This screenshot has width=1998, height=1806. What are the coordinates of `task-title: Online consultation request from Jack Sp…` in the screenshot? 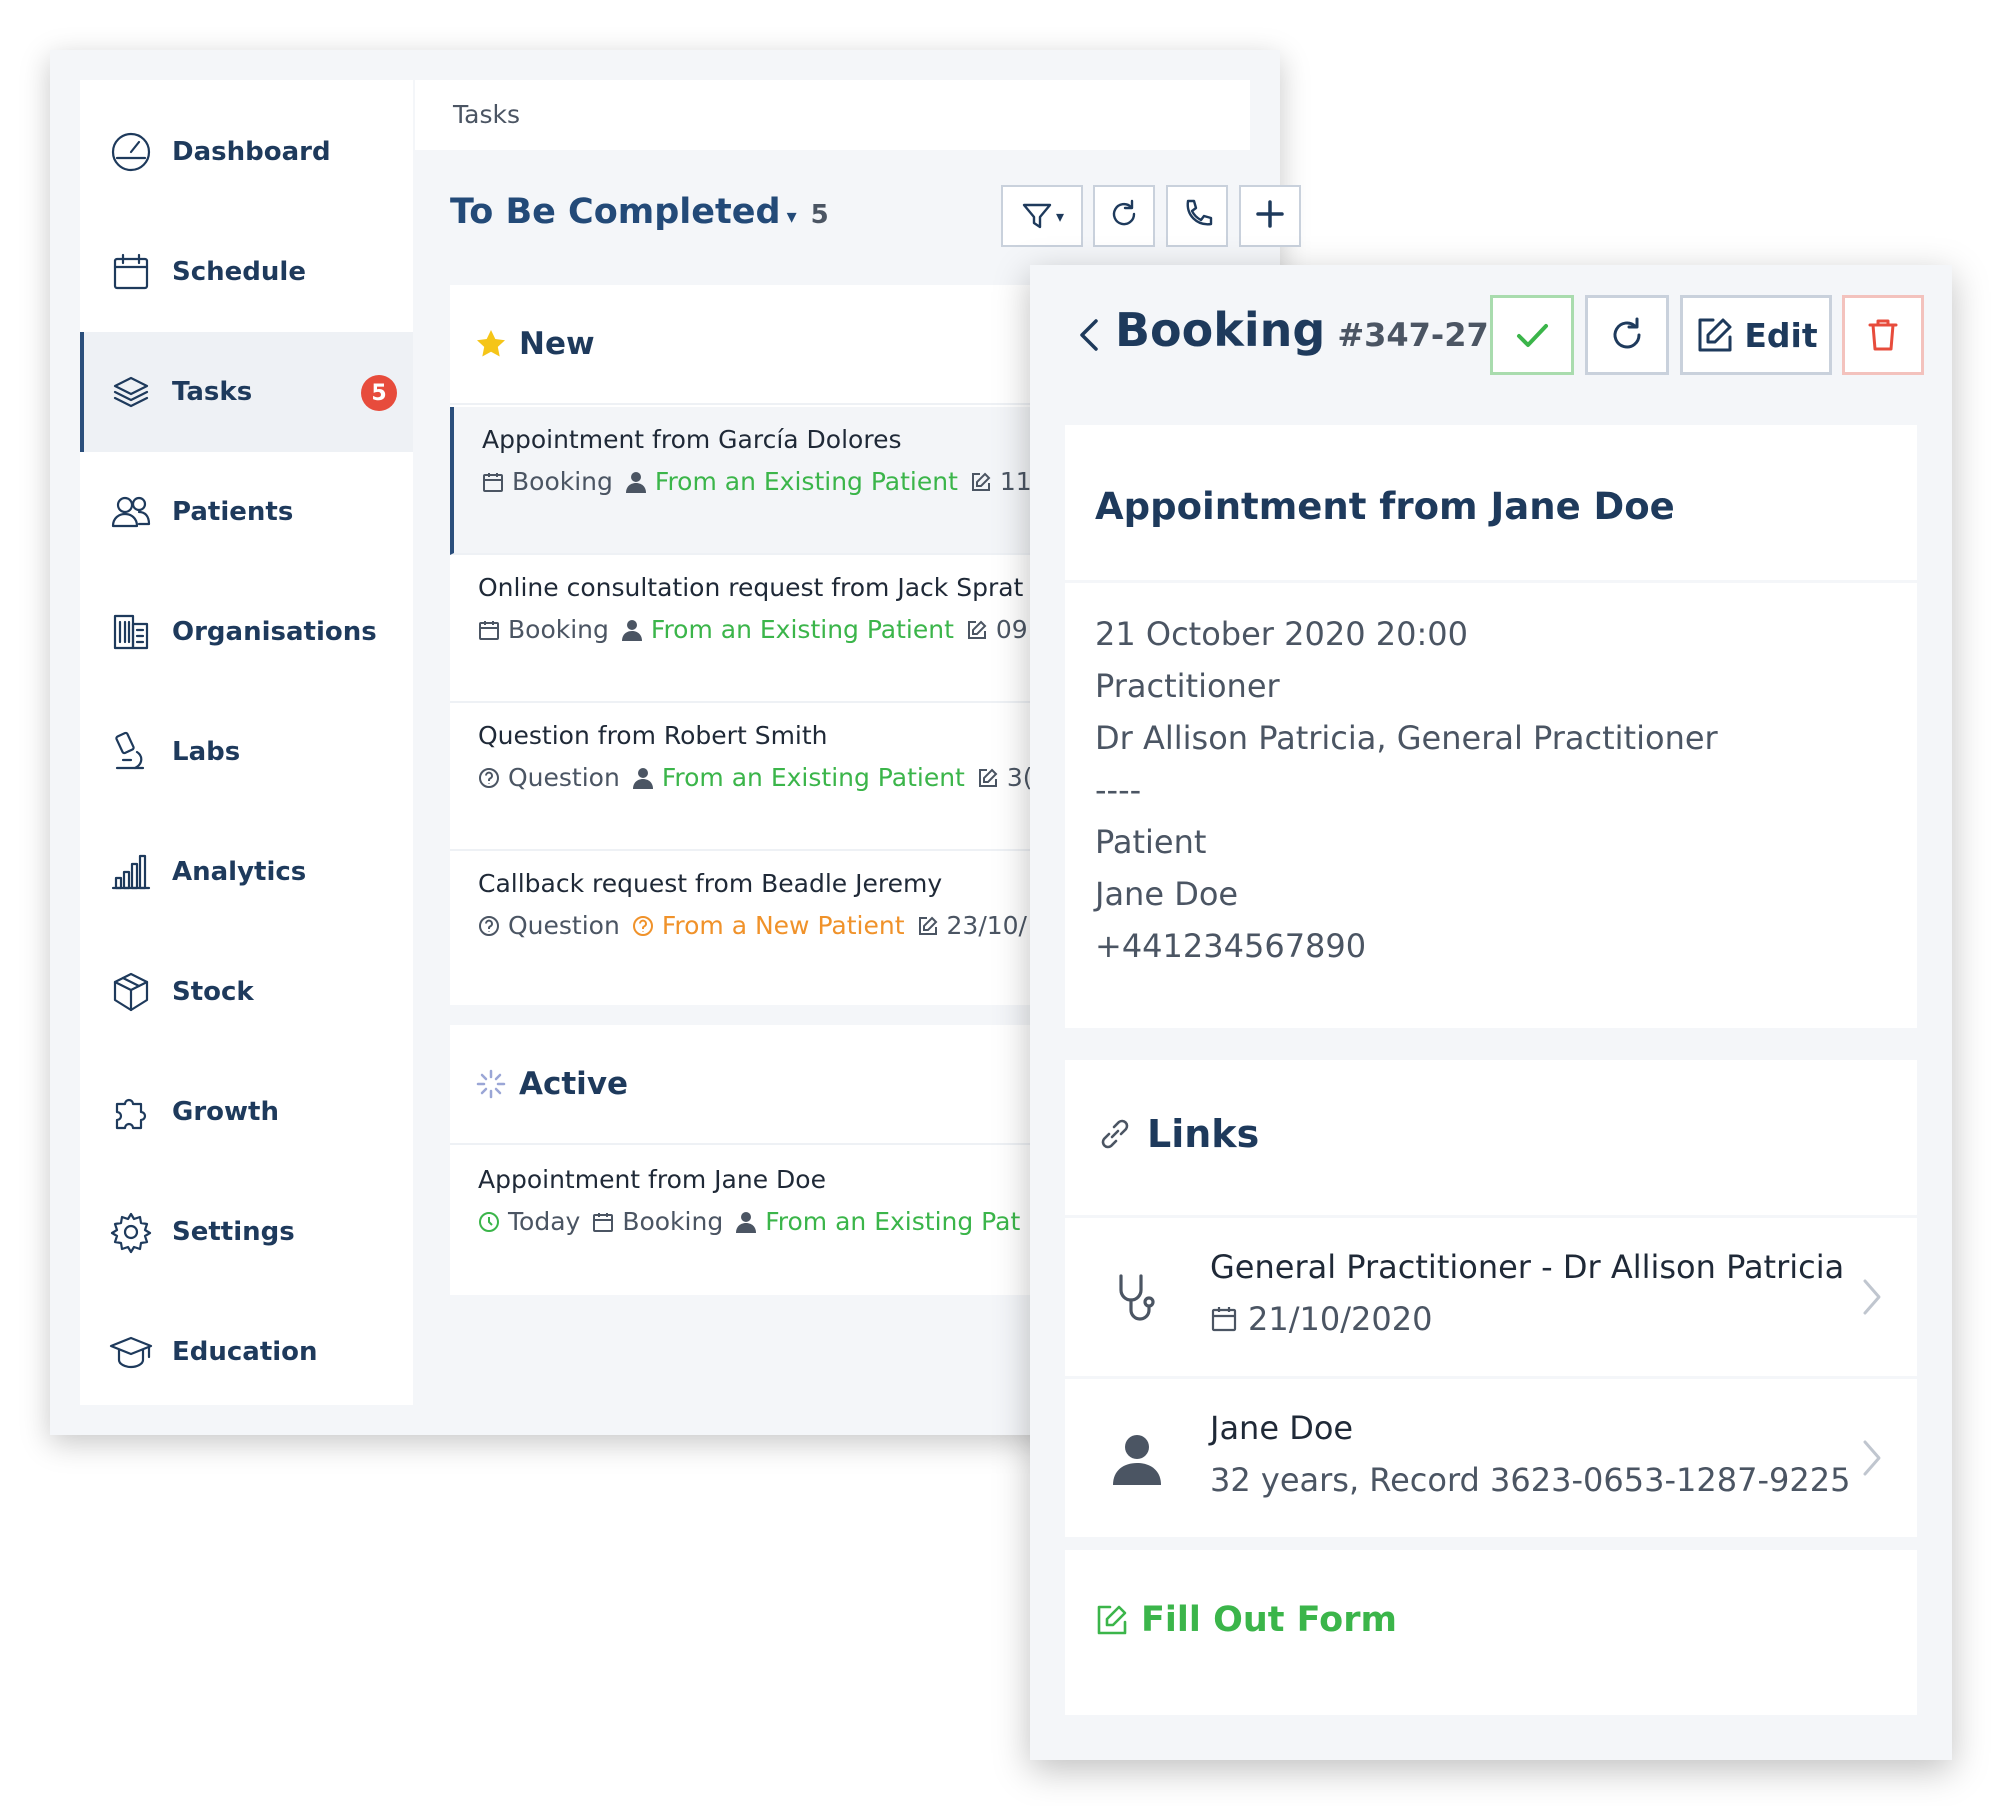 It's located at (751, 587).